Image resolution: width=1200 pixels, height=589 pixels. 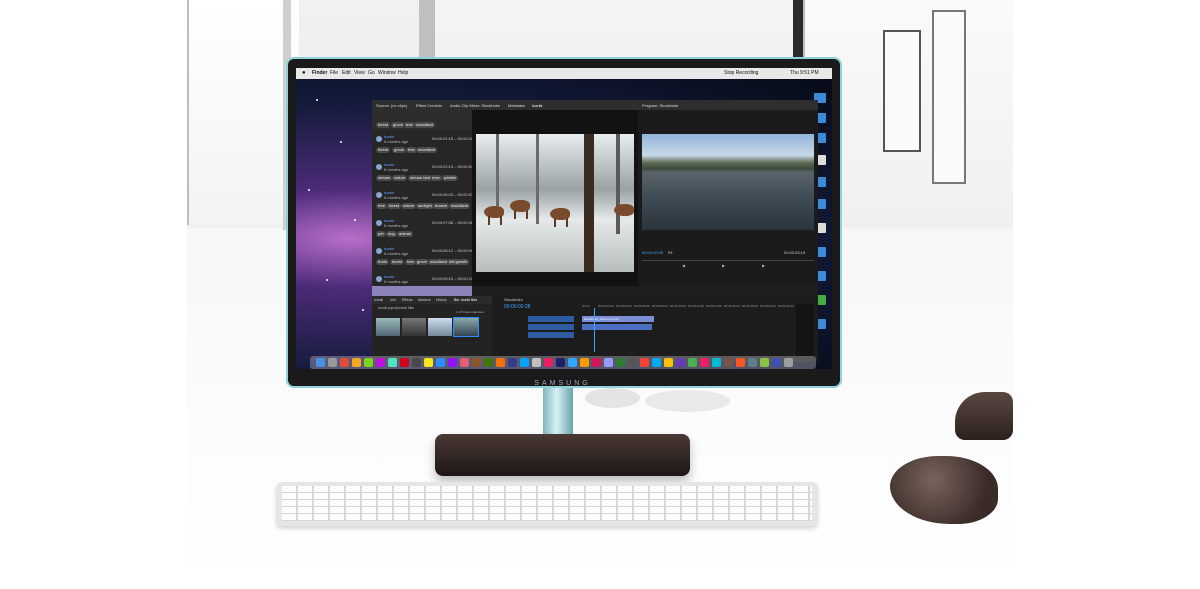 What do you see at coordinates (466, 327) in the screenshot?
I see `clip-thumbnail-selected` at bounding box center [466, 327].